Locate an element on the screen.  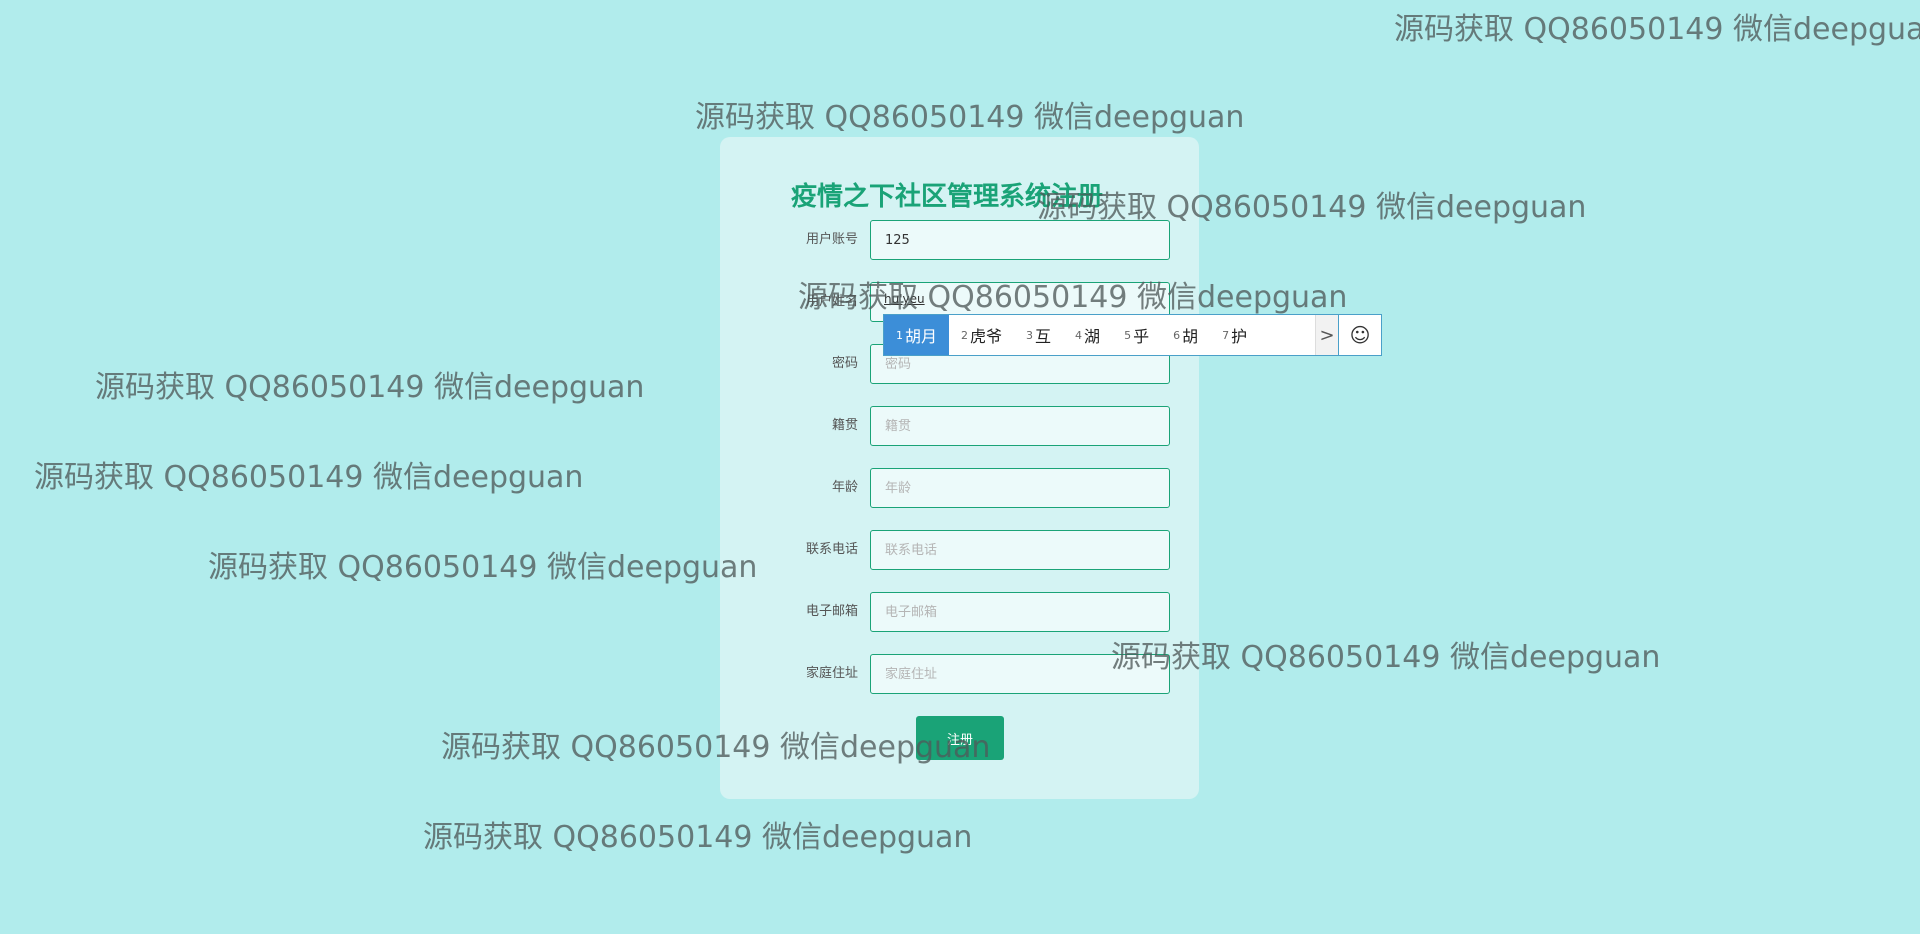
age-label: 年龄 is located at coordinates (844, 487).